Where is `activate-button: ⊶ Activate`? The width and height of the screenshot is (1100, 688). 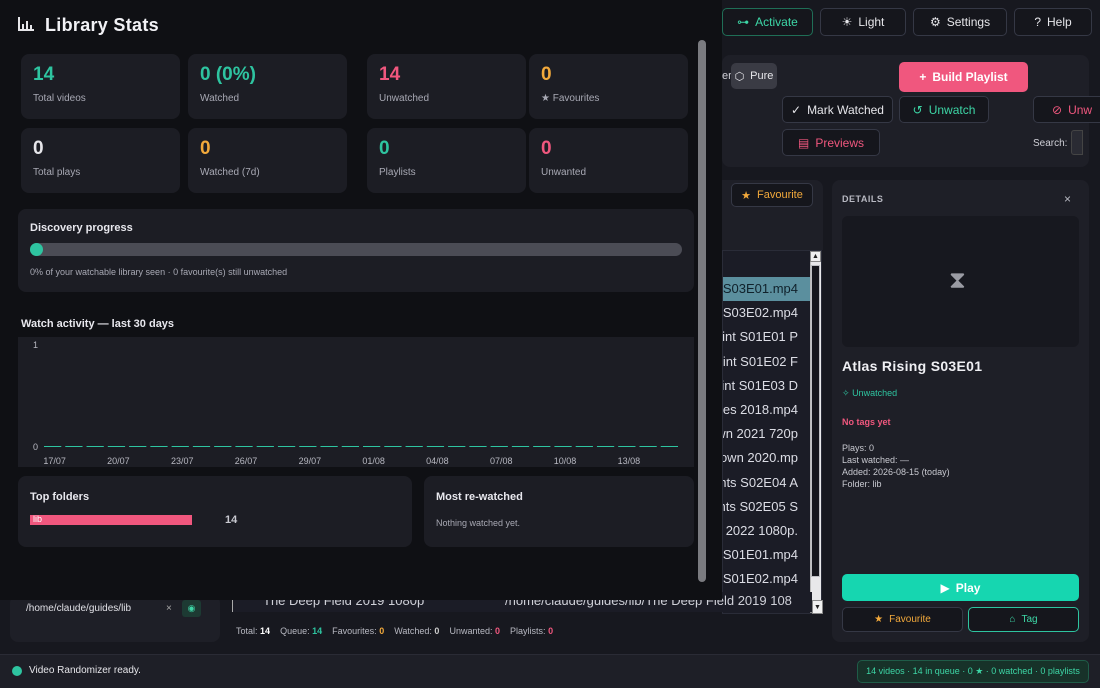 activate-button: ⊶ Activate is located at coordinates (767, 22).